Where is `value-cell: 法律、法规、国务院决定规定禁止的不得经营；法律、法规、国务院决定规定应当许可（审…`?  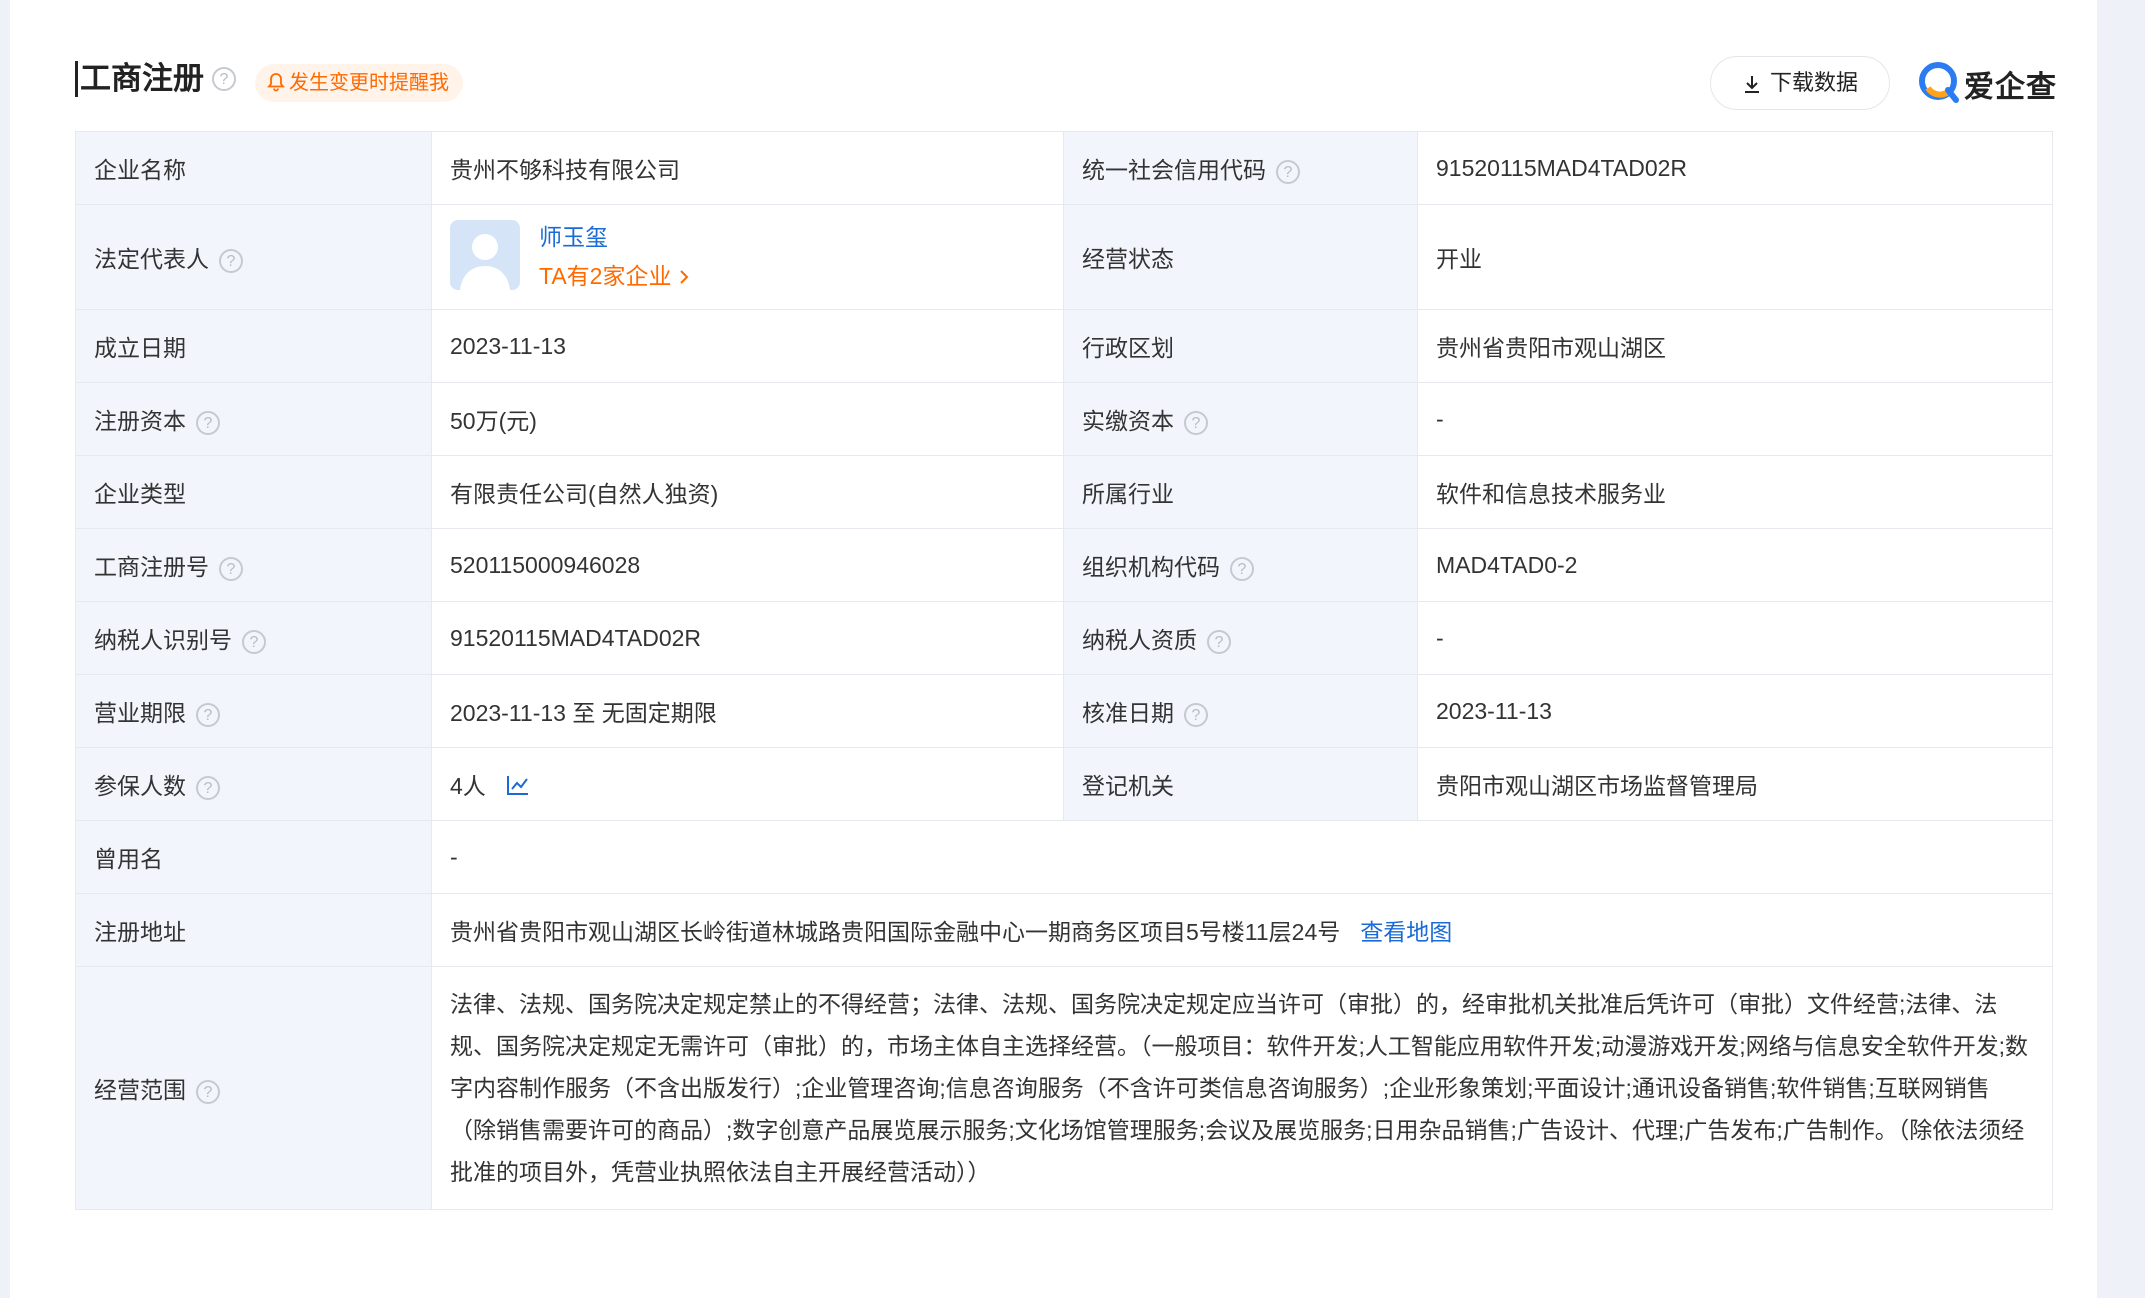 value-cell: 法律、法规、国务院决定规定禁止的不得经营；法律、法规、国务院决定规定应当许可（审… is located at coordinates (1242, 1088).